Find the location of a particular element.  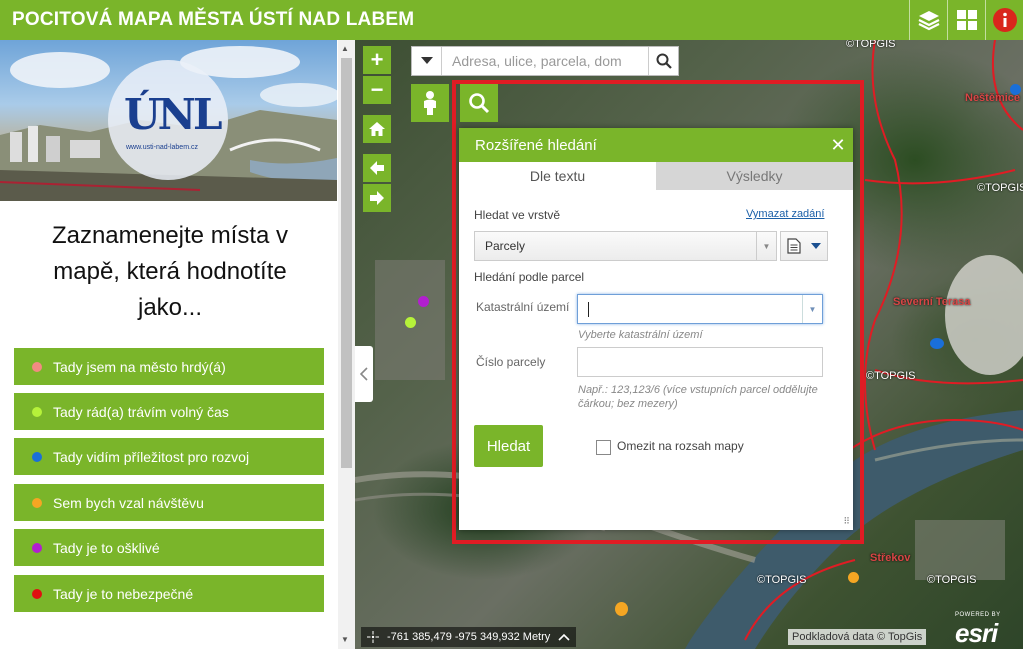

about-button is located at coordinates (1004, 20).